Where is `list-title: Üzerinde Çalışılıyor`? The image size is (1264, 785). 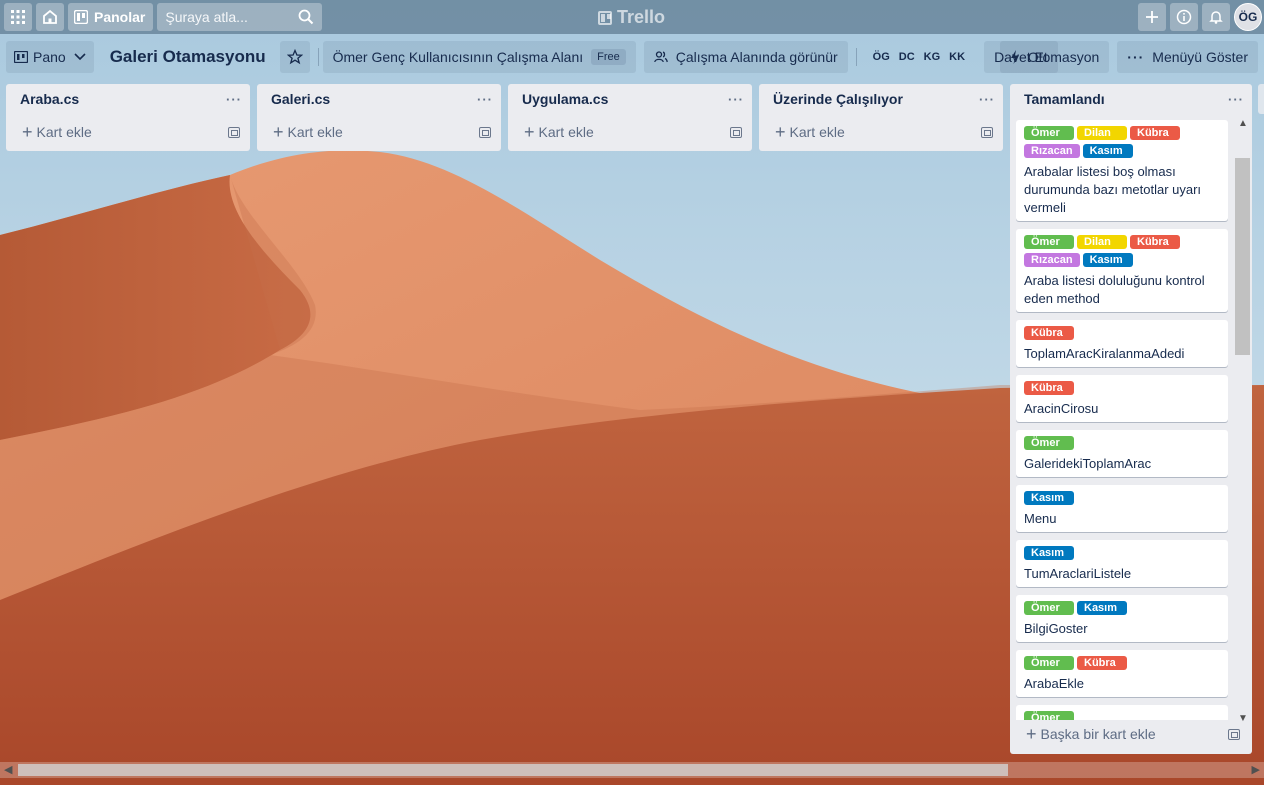
list-title: Üzerinde Çalışılıyor is located at coordinates (838, 99).